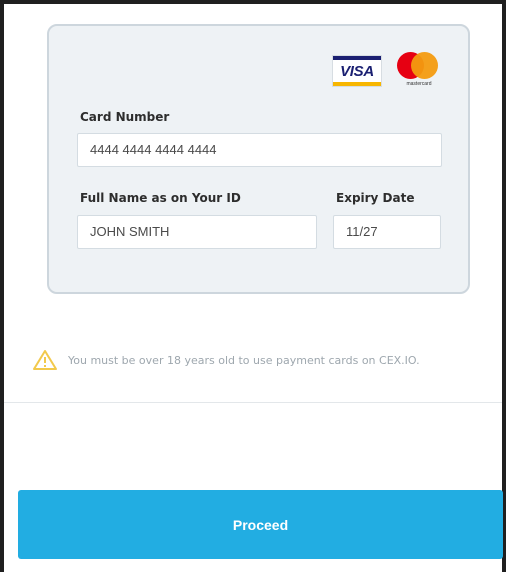  What do you see at coordinates (45, 360) in the screenshot?
I see `warning-triangle-icon` at bounding box center [45, 360].